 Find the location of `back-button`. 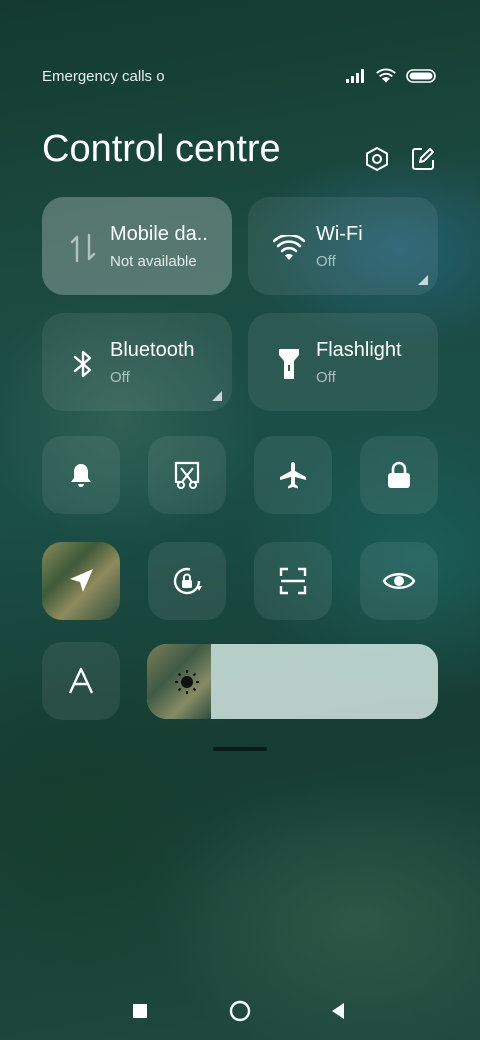

back-button is located at coordinates (338, 1011).